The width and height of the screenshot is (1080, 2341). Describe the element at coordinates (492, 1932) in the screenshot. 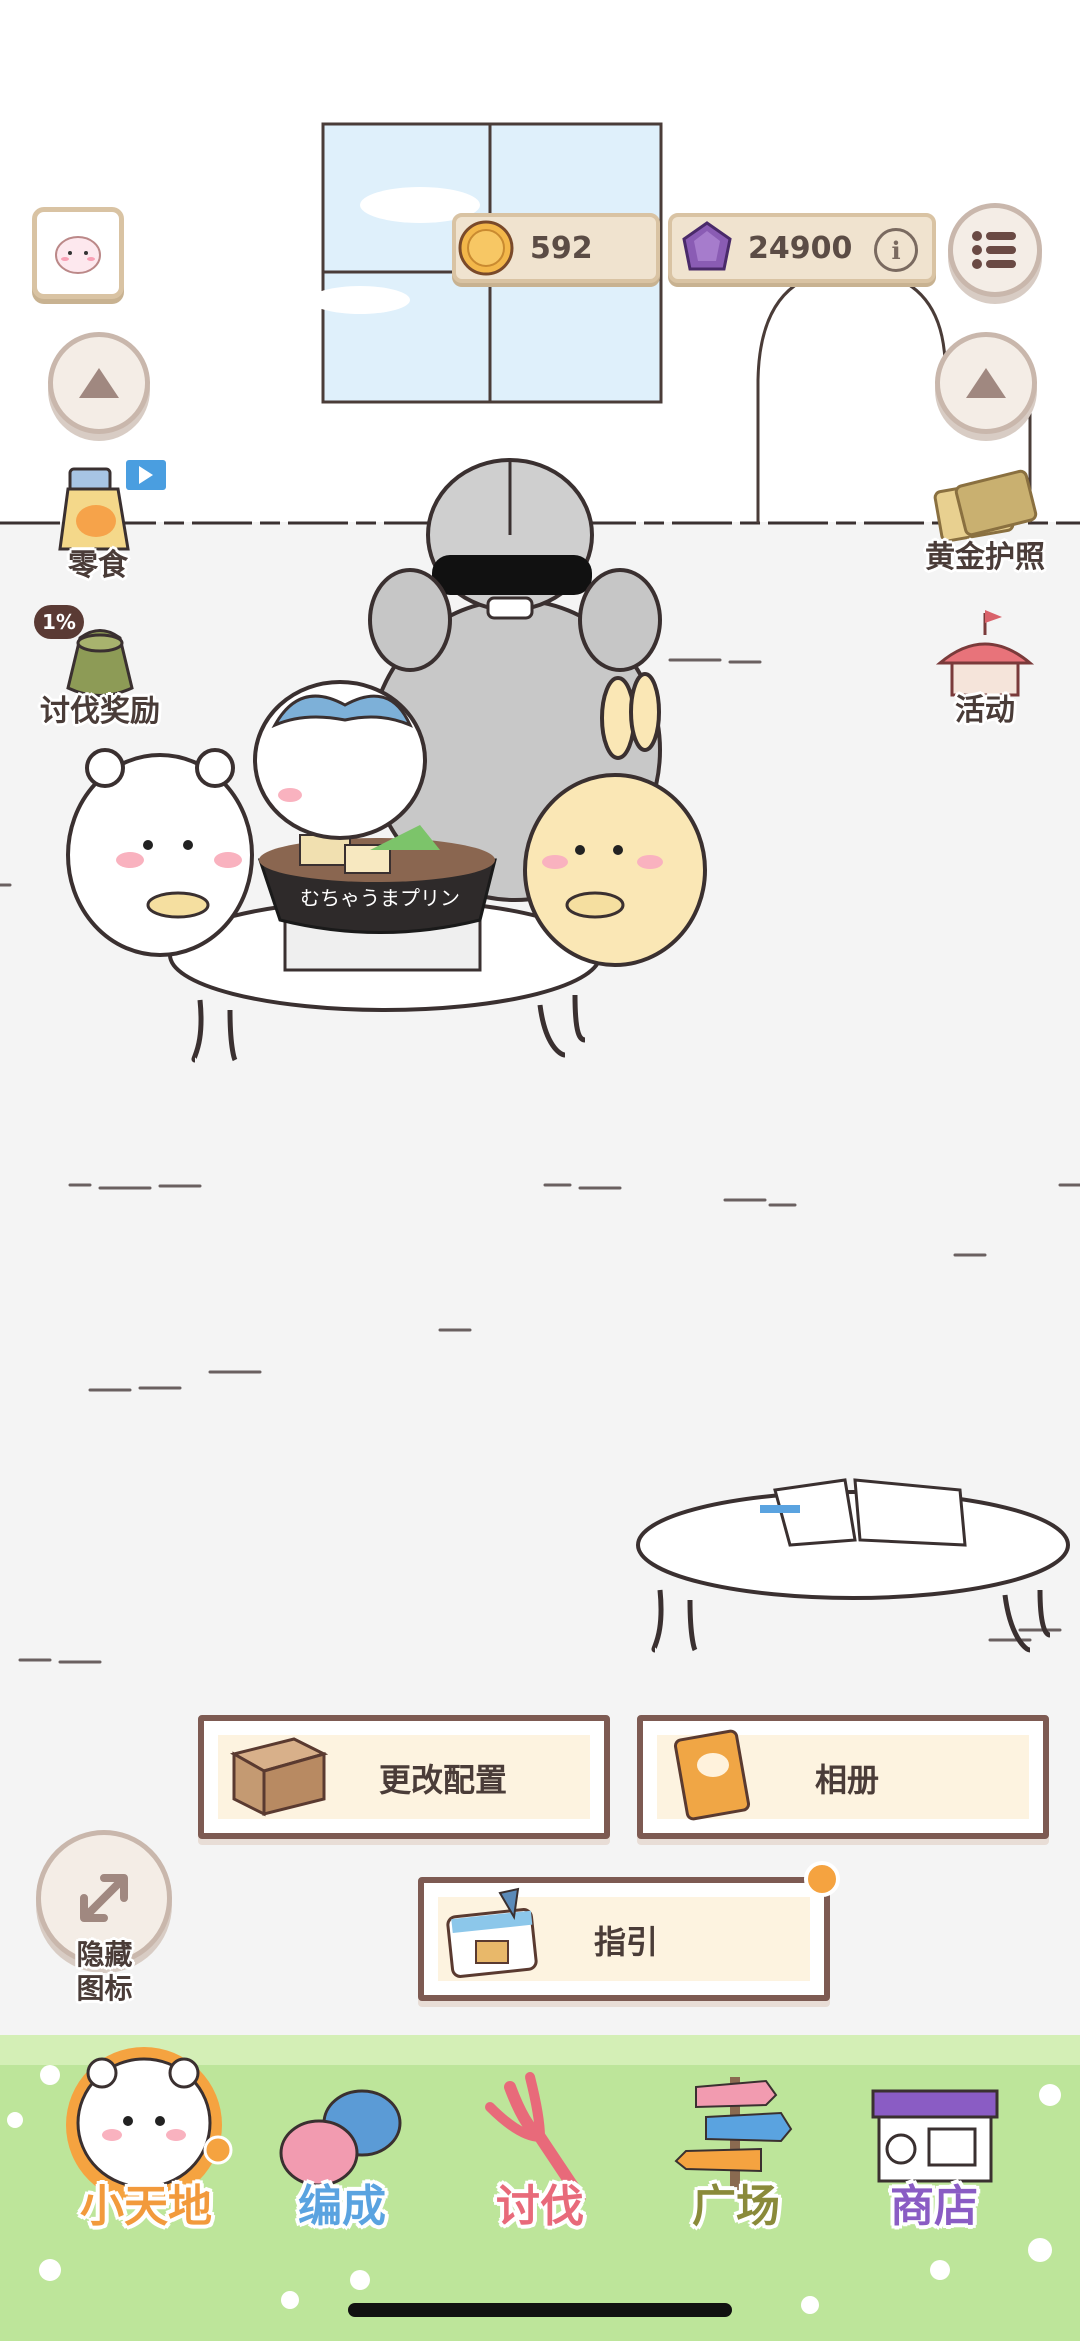

I see `guide-card-icon` at that location.